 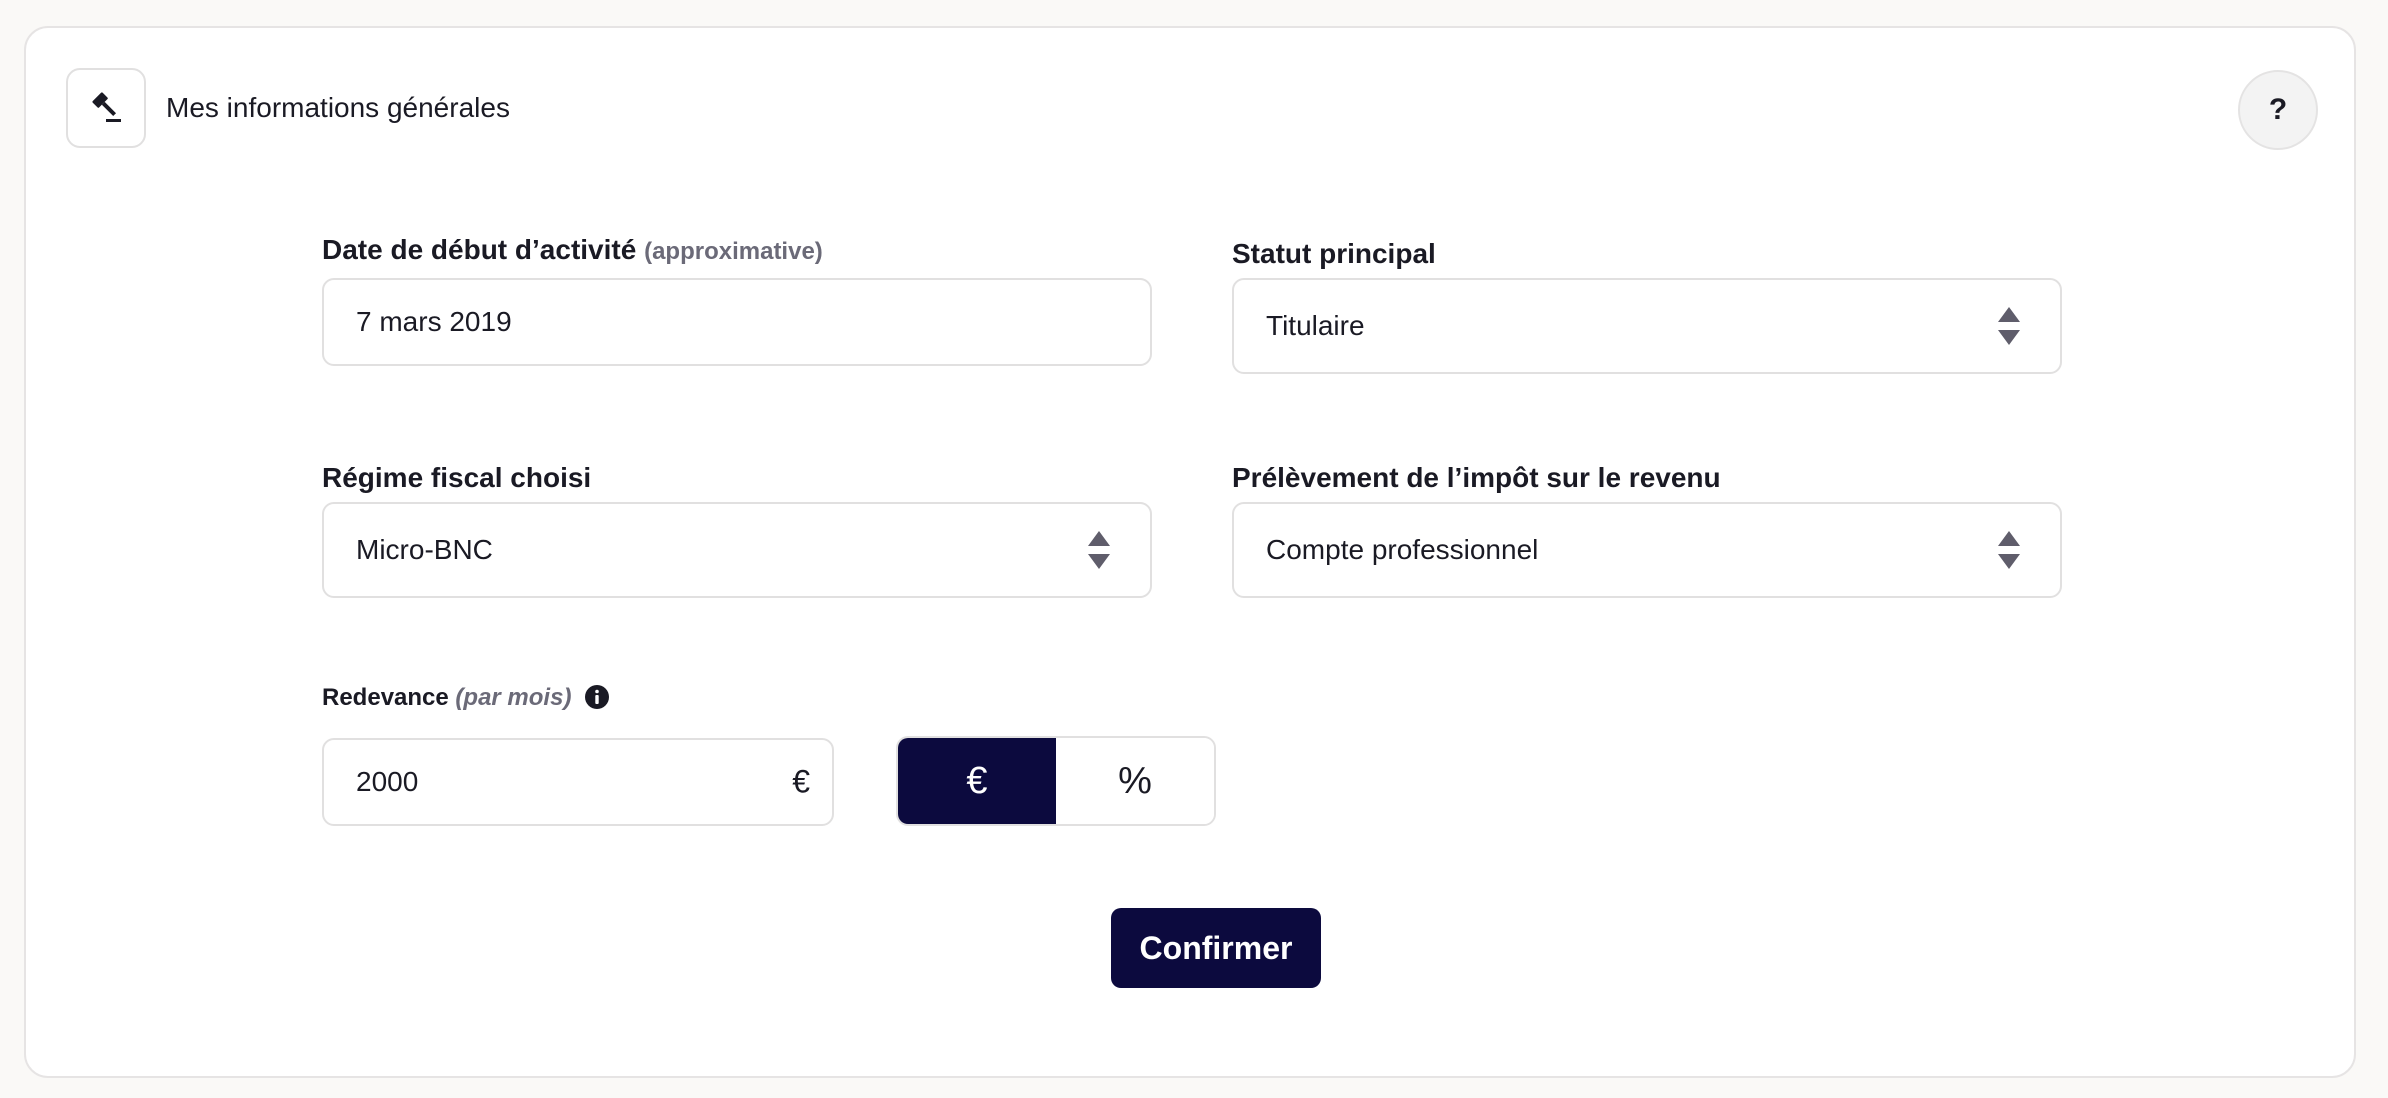 I want to click on status-select: Titulaire, so click(x=1647, y=326).